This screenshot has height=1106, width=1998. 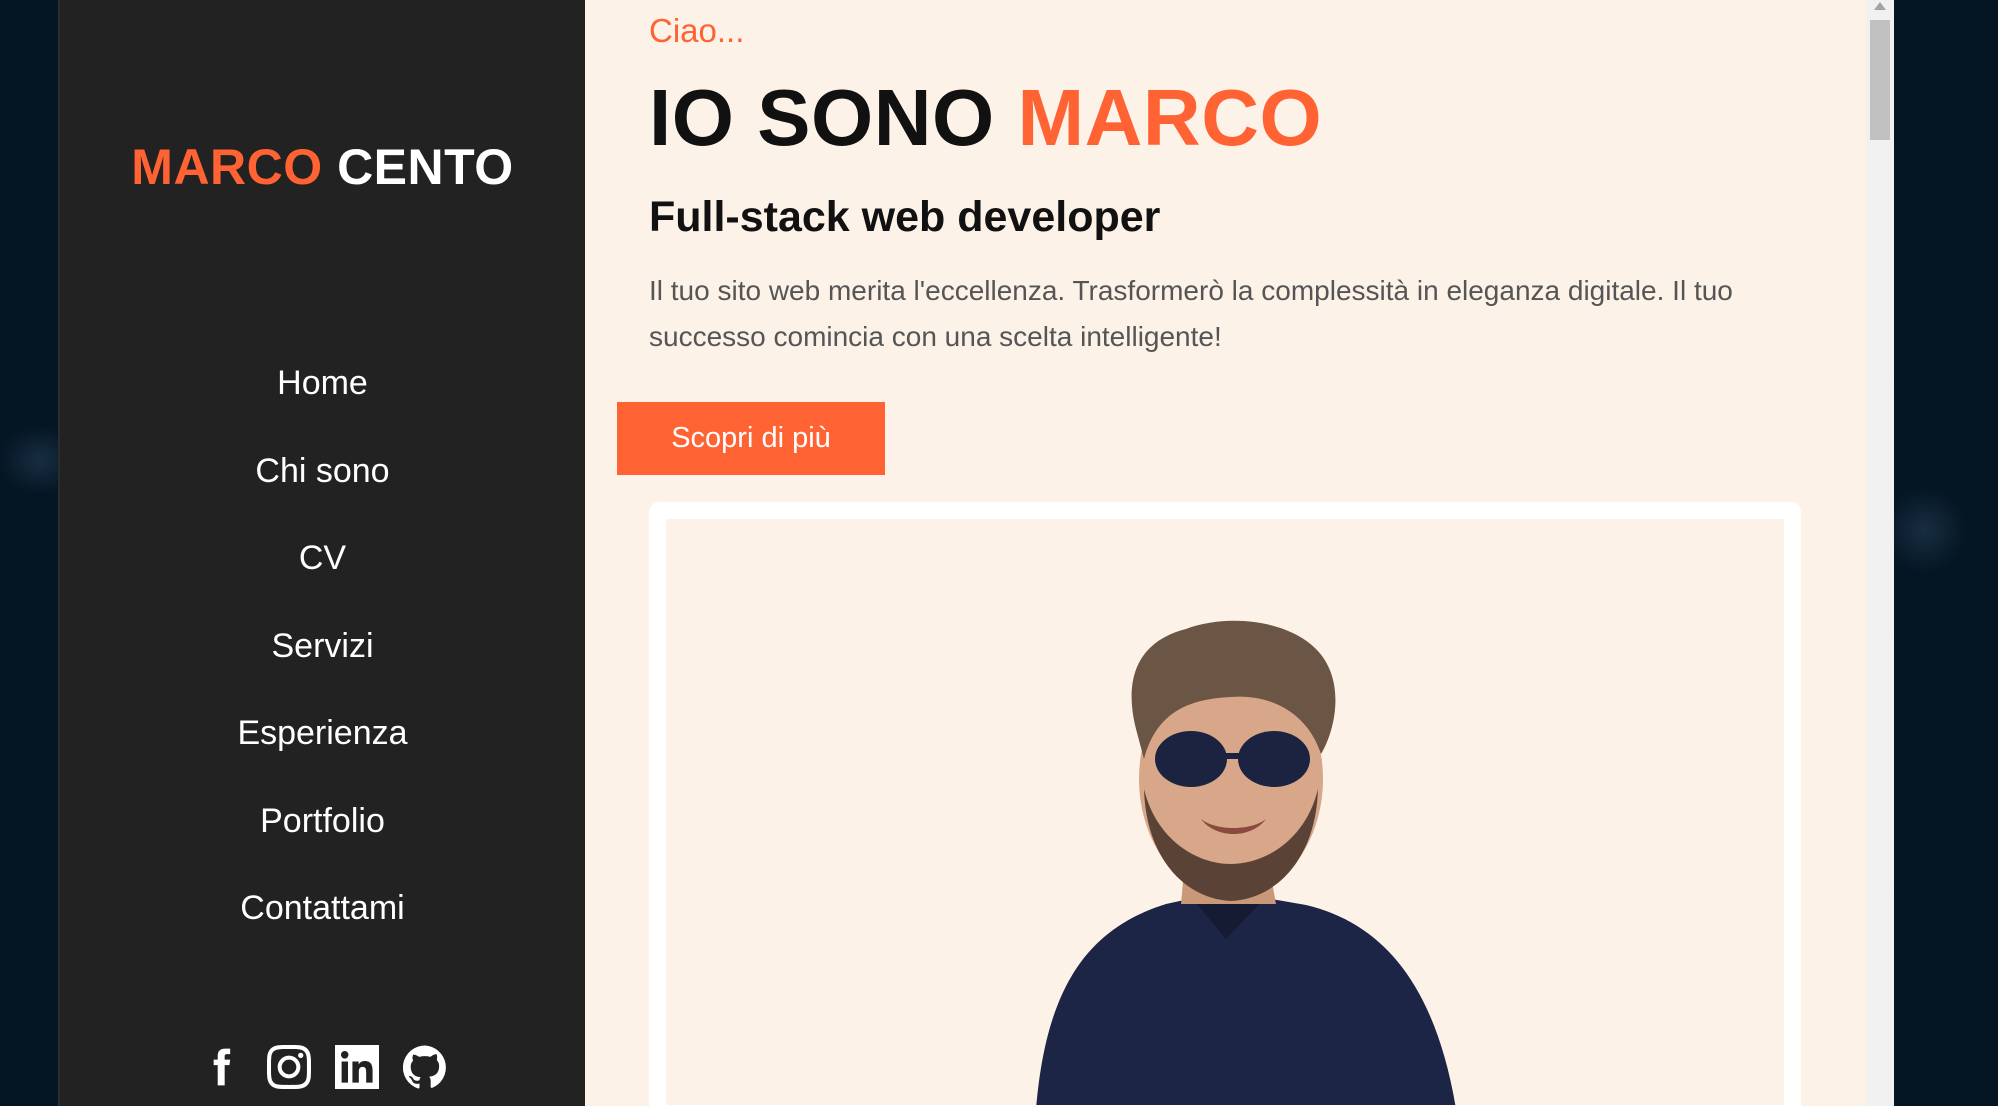 What do you see at coordinates (322, 822) in the screenshot?
I see `nav-item-portfolio: Portfolio` at bounding box center [322, 822].